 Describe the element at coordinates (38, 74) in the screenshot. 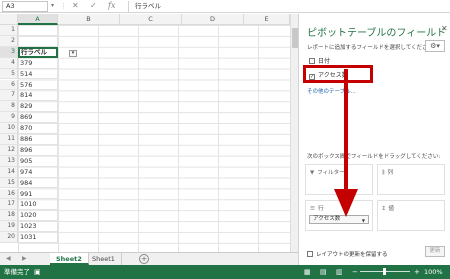

I see `table-cell: 514` at that location.